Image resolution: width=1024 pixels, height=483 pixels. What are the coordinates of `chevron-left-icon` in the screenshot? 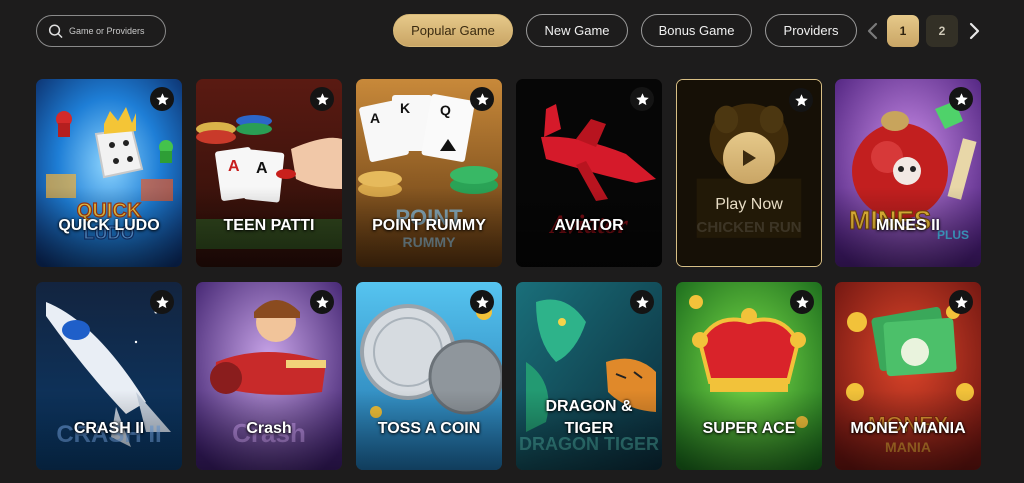 It's located at (873, 31).